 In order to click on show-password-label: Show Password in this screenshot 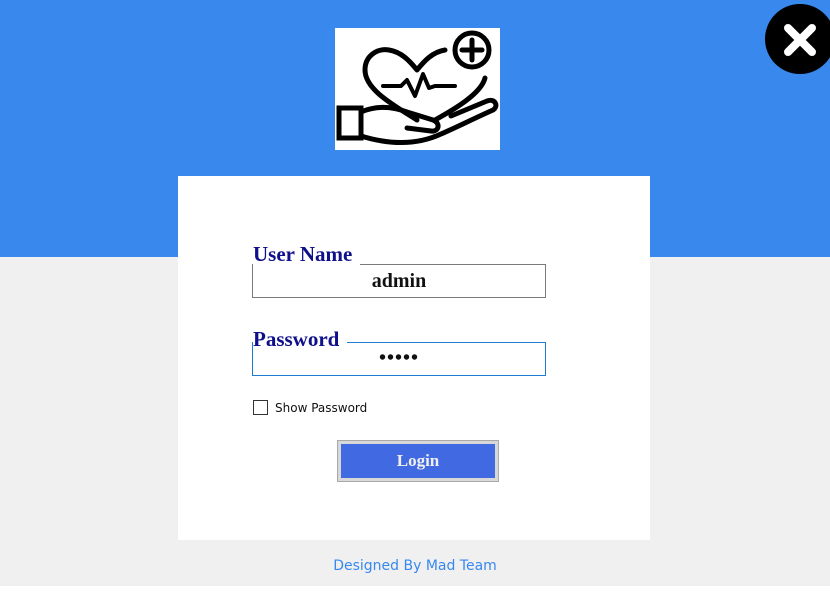, I will do `click(321, 408)`.